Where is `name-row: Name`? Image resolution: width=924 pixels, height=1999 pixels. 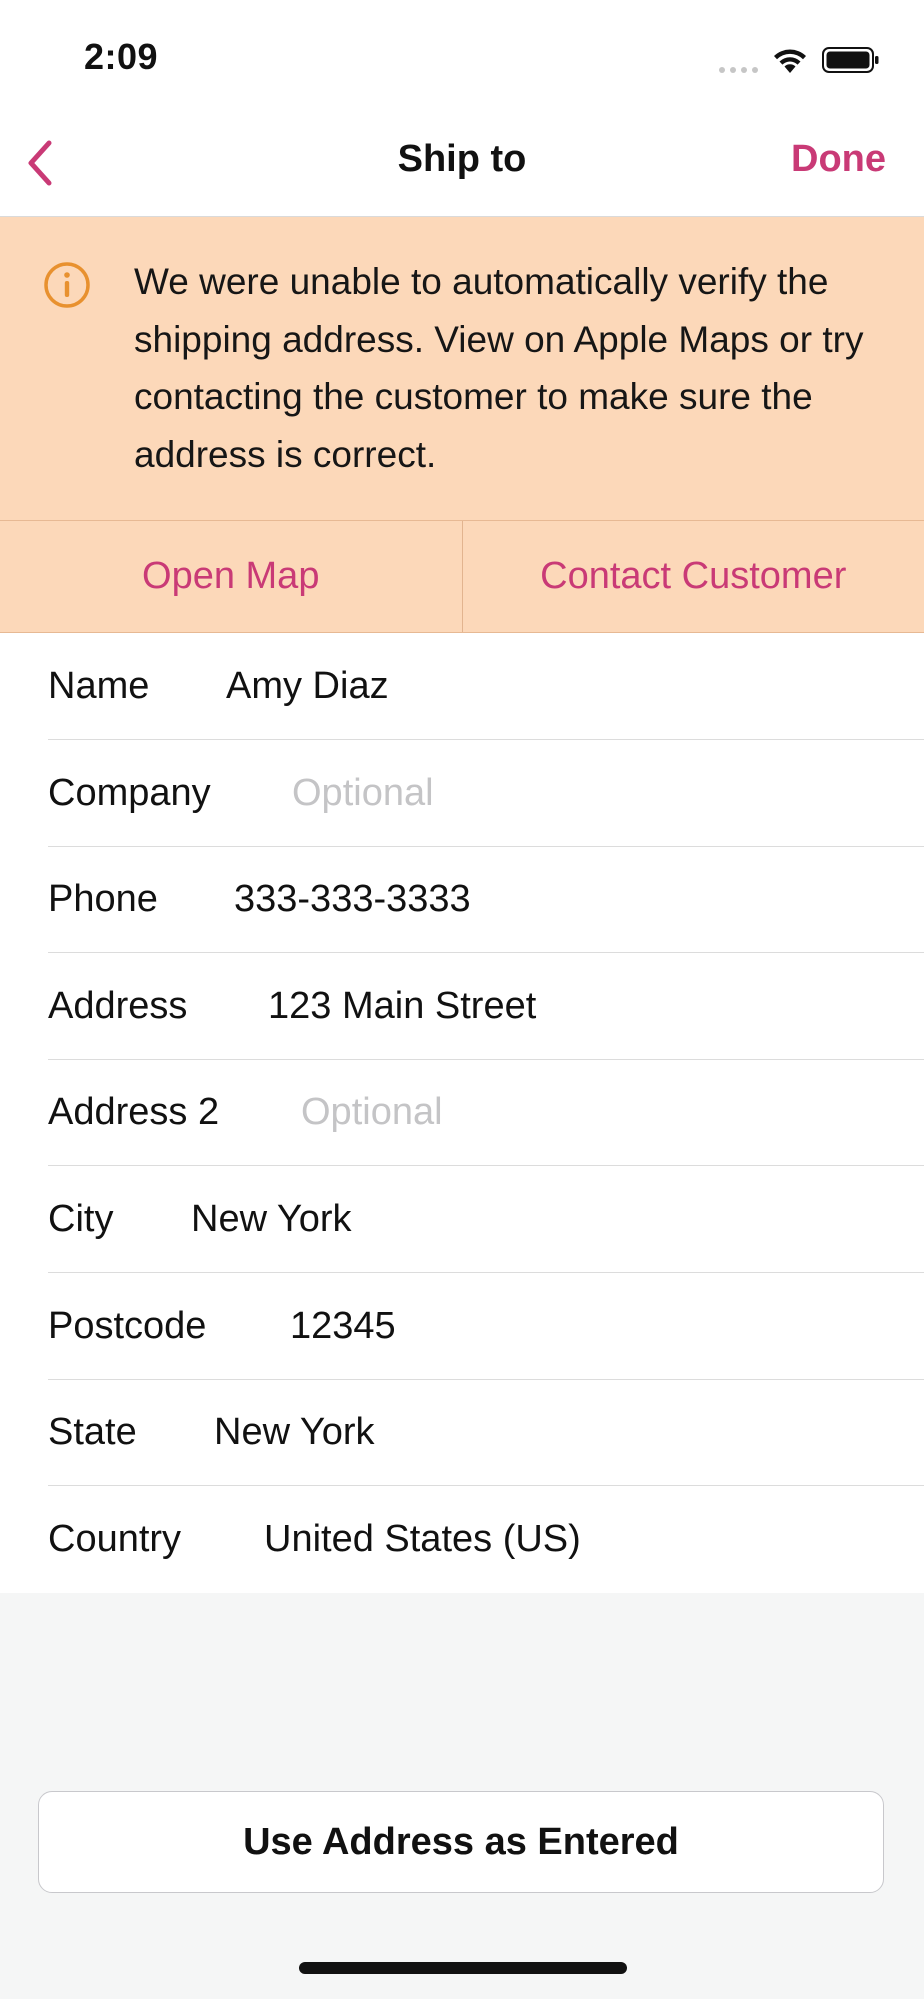
name-row: Name is located at coordinates (486, 686).